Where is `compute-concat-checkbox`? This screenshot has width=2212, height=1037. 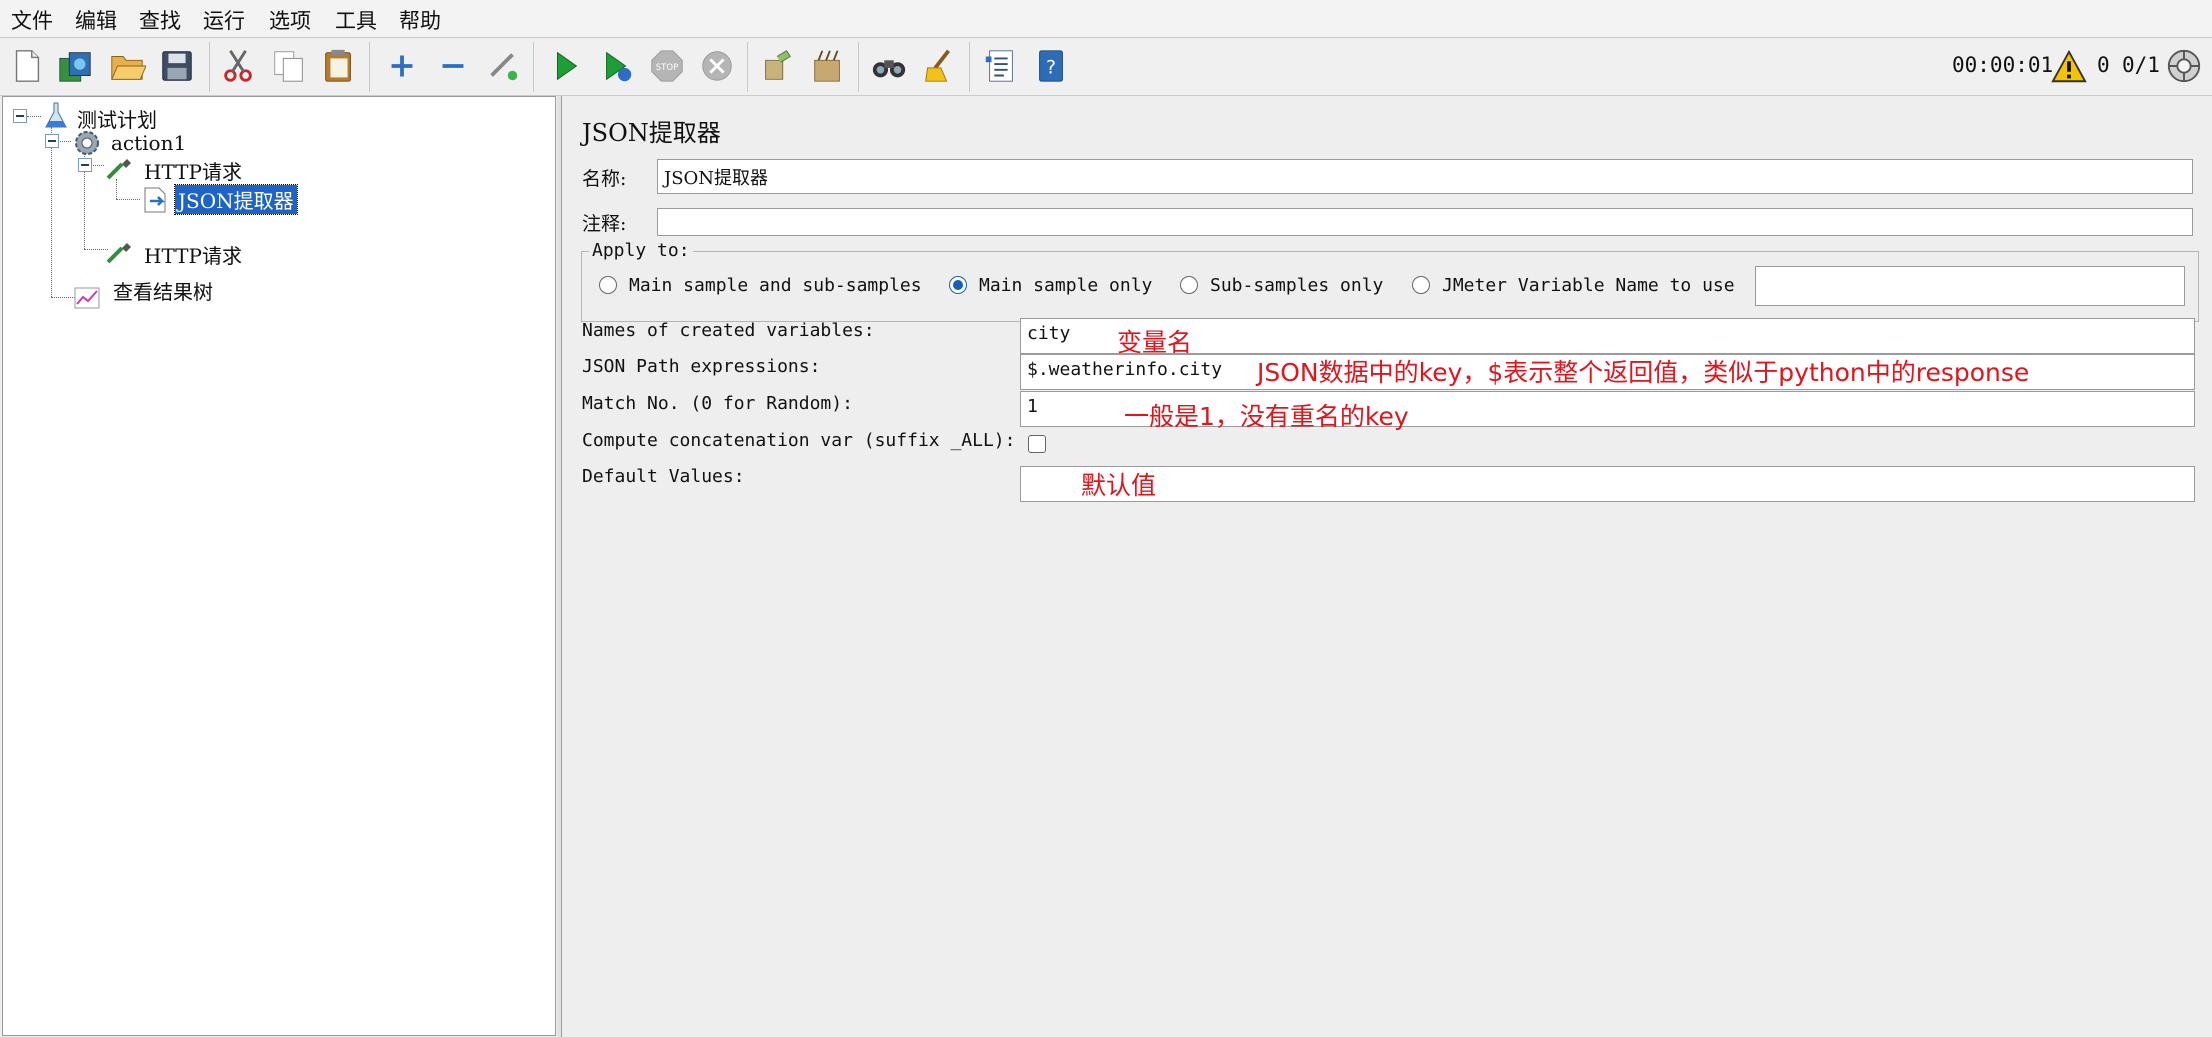
compute-concat-checkbox is located at coordinates (1037, 444).